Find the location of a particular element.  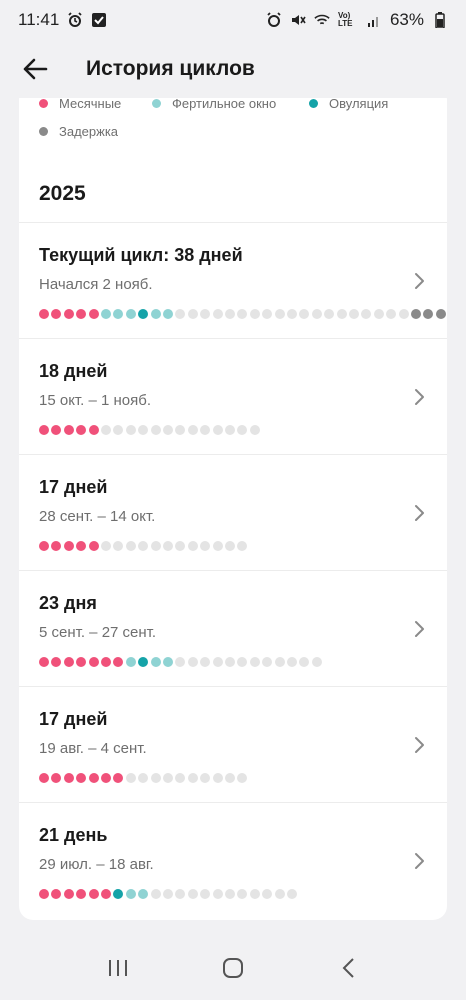

back-button is located at coordinates (35, 69).